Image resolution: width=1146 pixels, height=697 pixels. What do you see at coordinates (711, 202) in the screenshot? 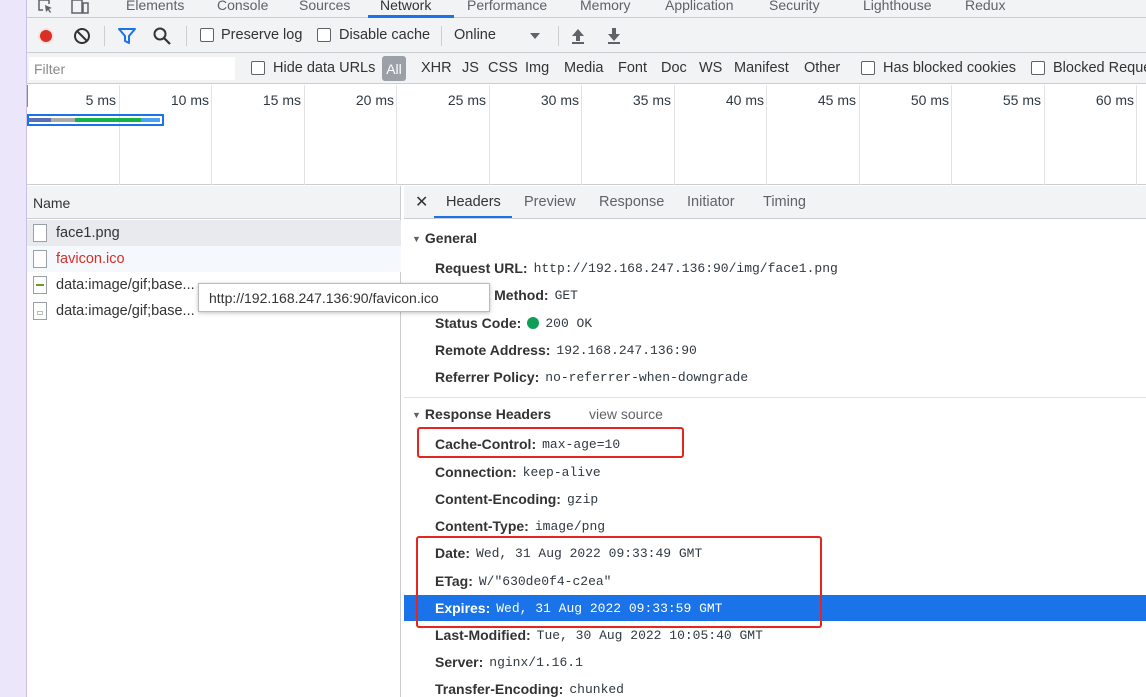
I see `tab-initiator: Initiator` at bounding box center [711, 202].